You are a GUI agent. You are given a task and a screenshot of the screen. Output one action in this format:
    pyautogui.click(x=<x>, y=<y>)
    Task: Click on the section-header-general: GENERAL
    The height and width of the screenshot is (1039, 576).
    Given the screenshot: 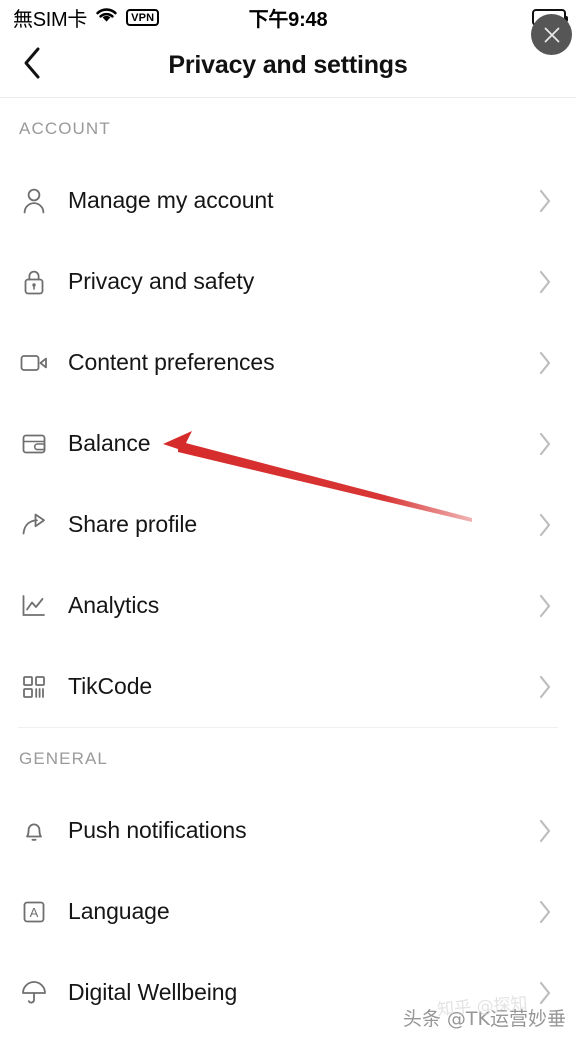 What is the action you would take?
    pyautogui.click(x=63, y=758)
    